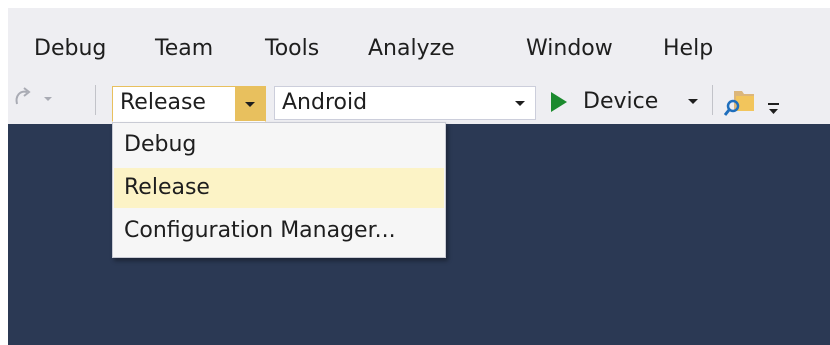 Image resolution: width=830 pixels, height=345 pixels. I want to click on folder-search-icon, so click(740, 102).